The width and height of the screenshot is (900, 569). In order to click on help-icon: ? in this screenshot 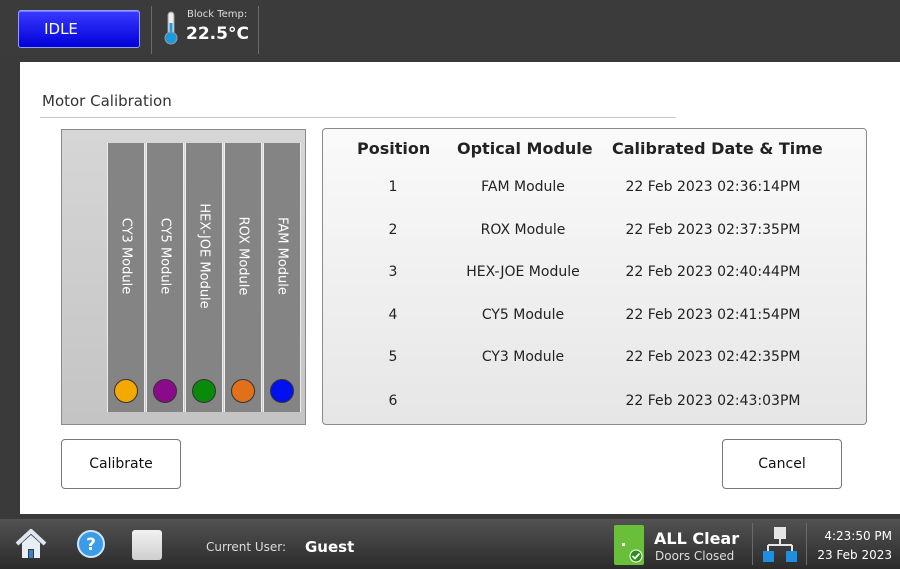, I will do `click(91, 544)`.